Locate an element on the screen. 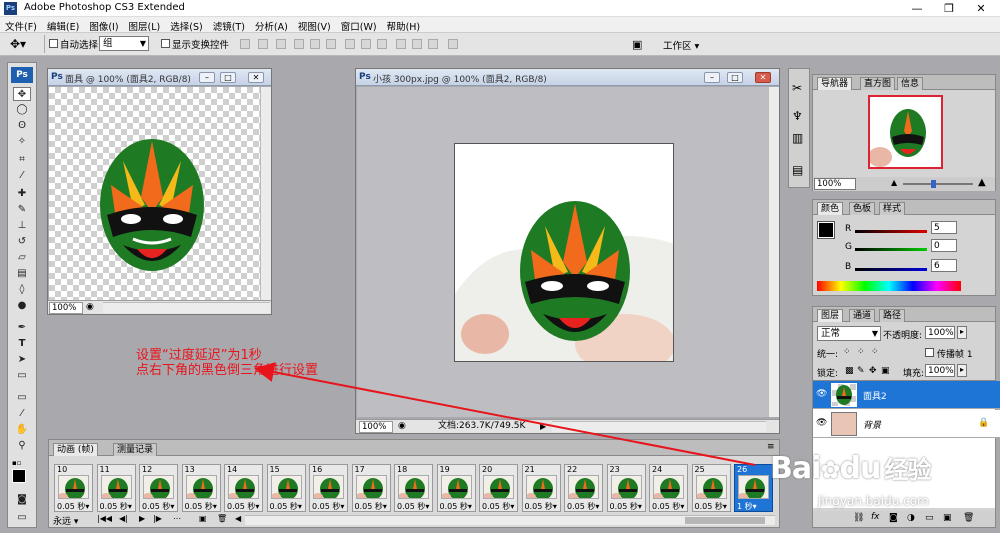  move-tool-icon: ✥ is located at coordinates (22, 94).